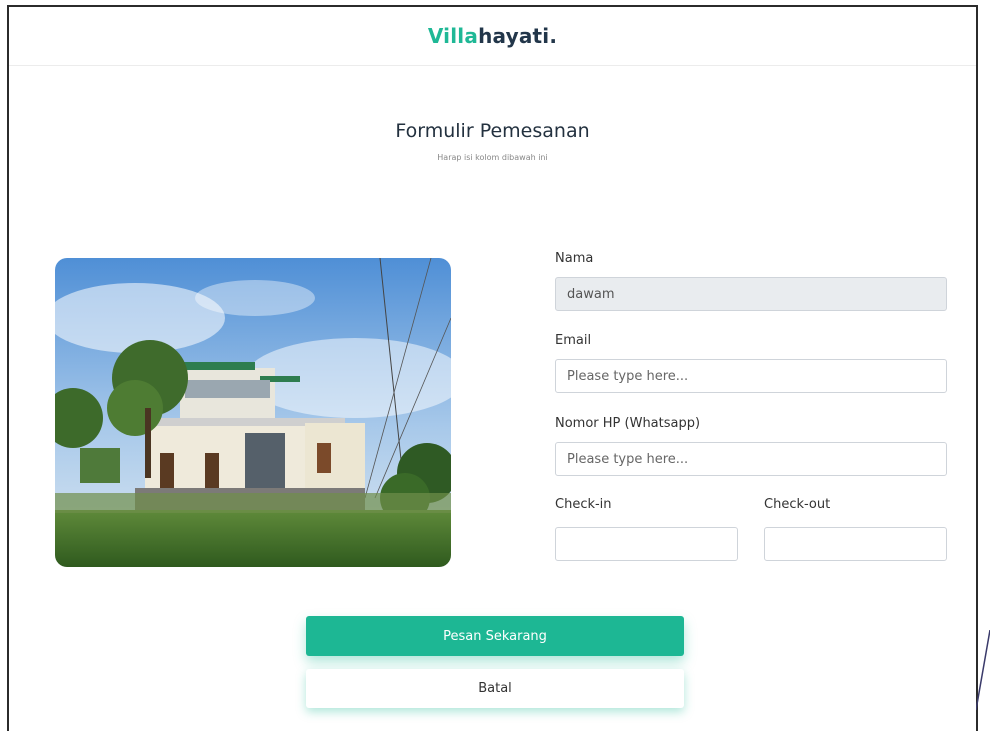 The height and width of the screenshot is (731, 990). I want to click on brand-accent-text: Villa, so click(453, 36).